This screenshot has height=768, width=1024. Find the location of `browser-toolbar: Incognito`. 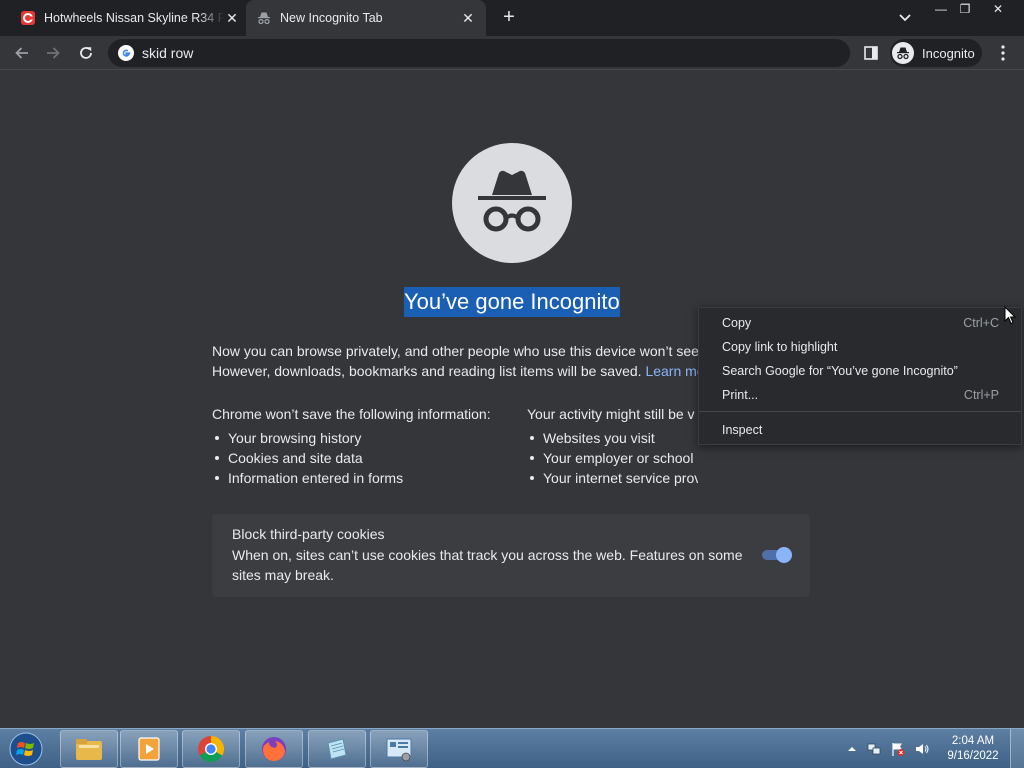

browser-toolbar: Incognito is located at coordinates (512, 53).